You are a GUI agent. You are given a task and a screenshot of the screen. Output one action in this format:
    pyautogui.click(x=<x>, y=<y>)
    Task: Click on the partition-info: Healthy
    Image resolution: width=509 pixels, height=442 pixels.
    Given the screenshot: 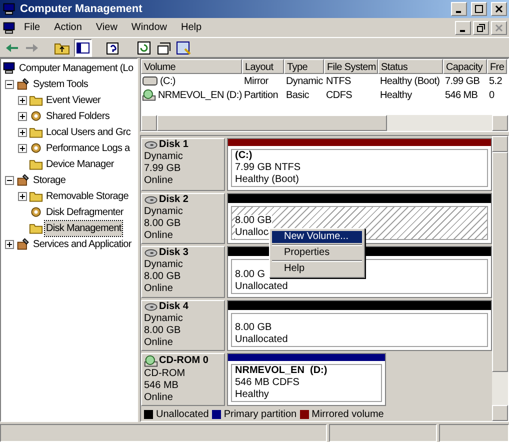 What is the action you would take?
    pyautogui.click(x=252, y=394)
    